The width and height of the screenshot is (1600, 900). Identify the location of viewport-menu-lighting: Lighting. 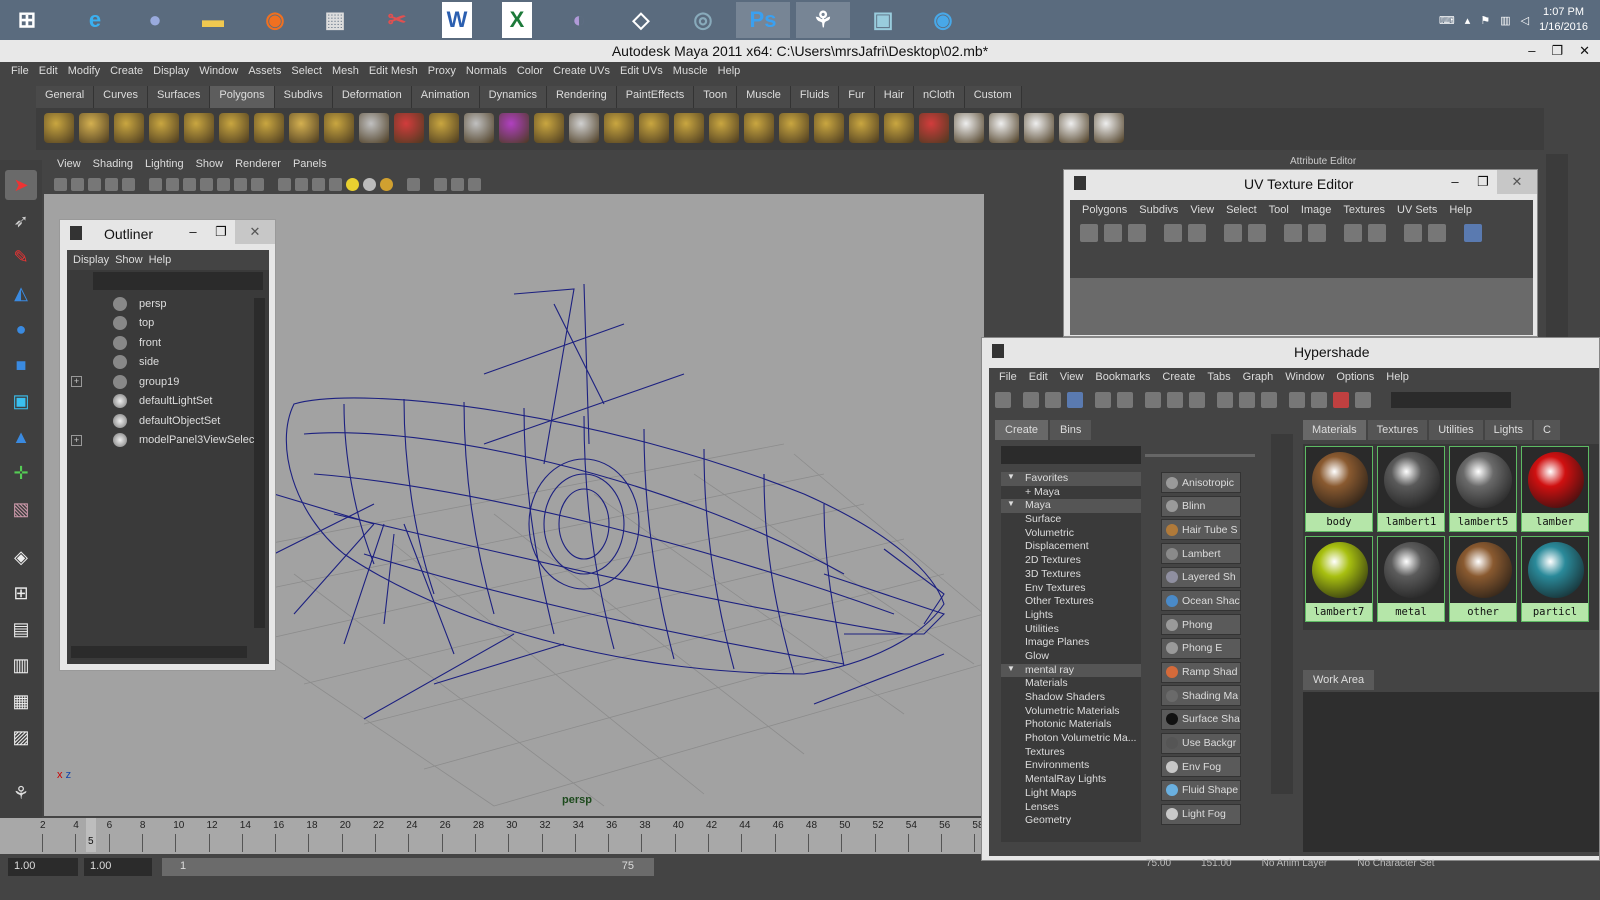
(164, 165).